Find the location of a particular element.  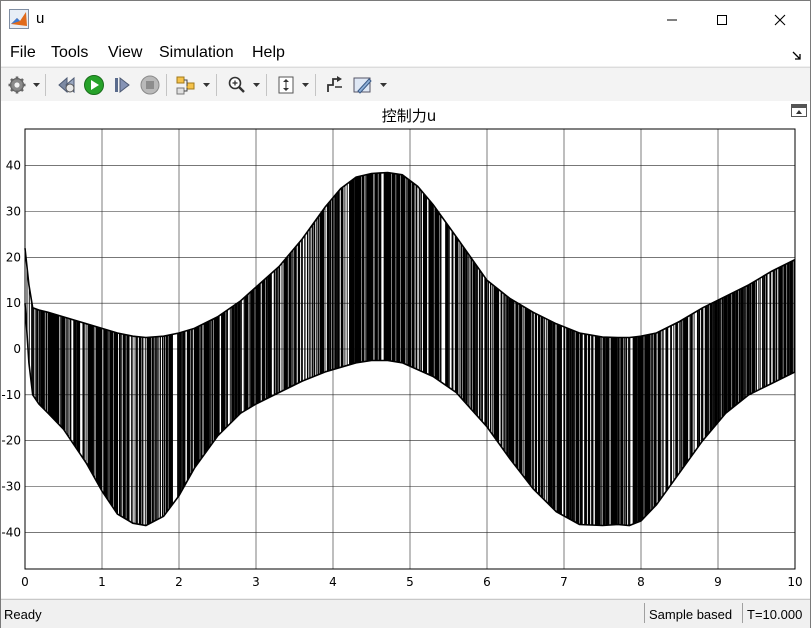

title-bar: u is located at coordinates (405, 19).